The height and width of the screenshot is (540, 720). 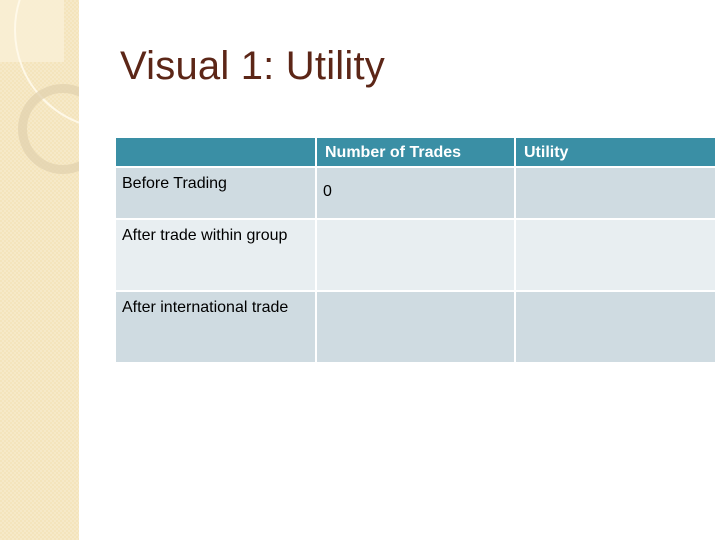 I want to click on table-row: After trade within group, so click(x=415, y=254).